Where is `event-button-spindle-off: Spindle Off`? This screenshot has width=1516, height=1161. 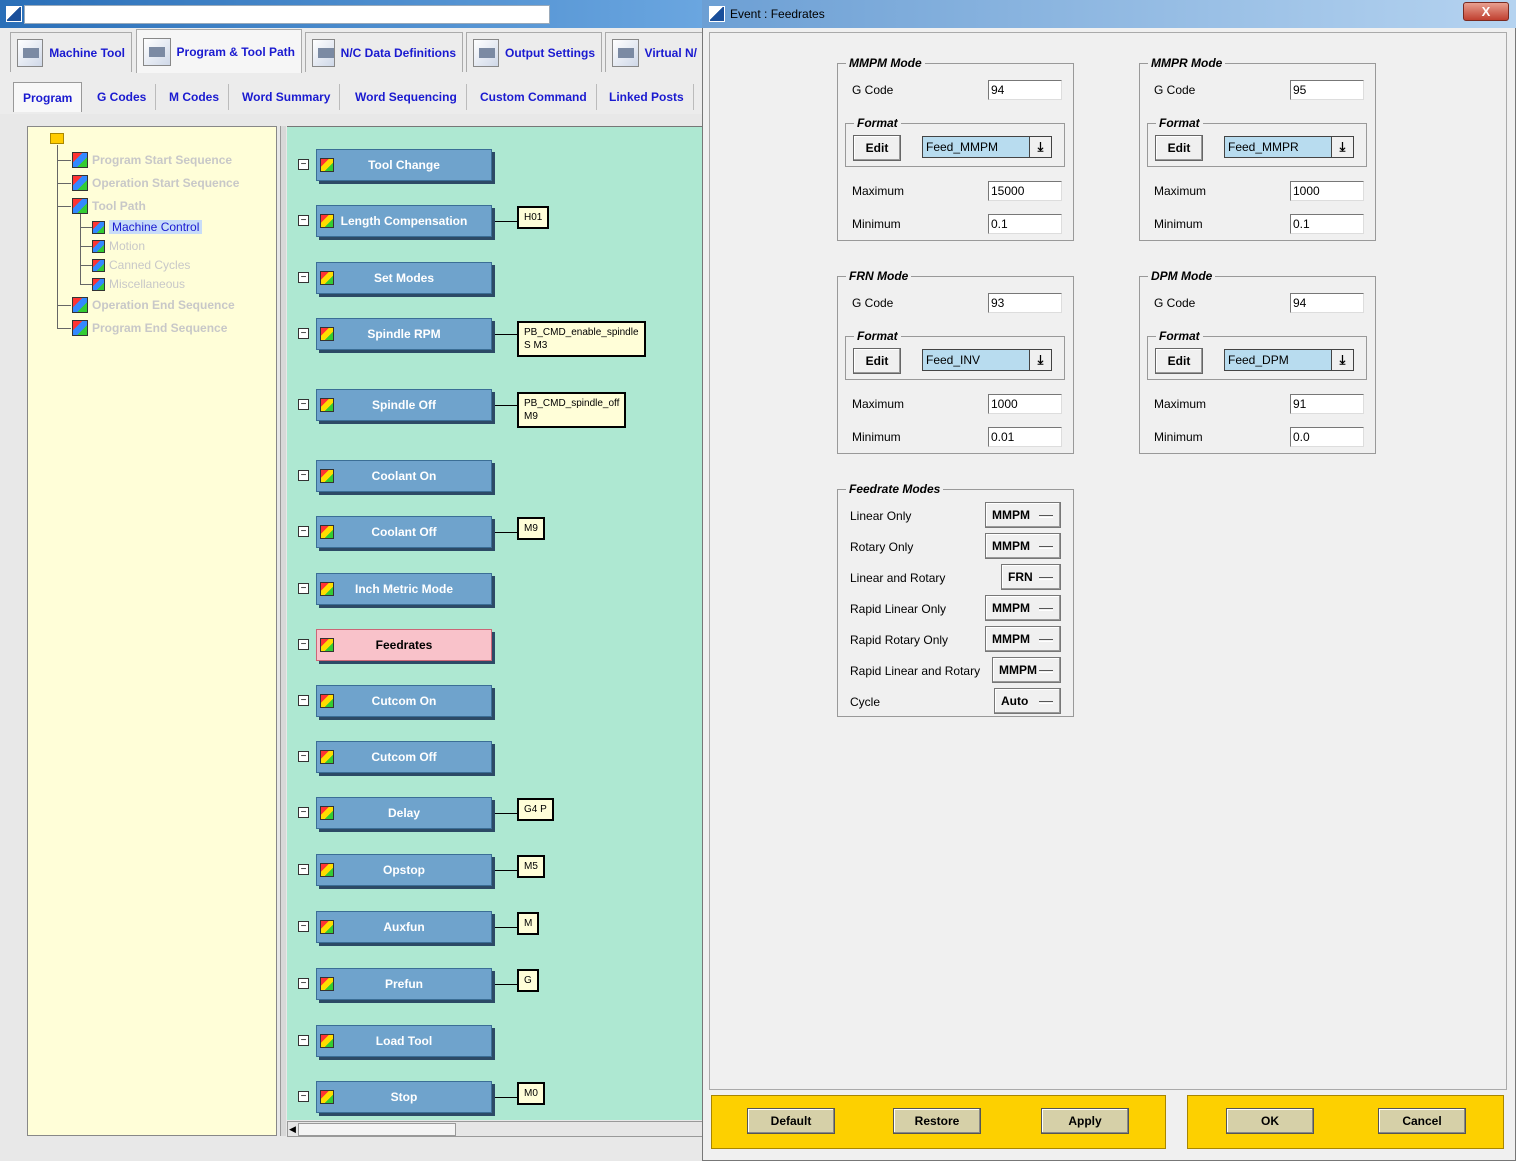
event-button-spindle-off: Spindle Off is located at coordinates (404, 405).